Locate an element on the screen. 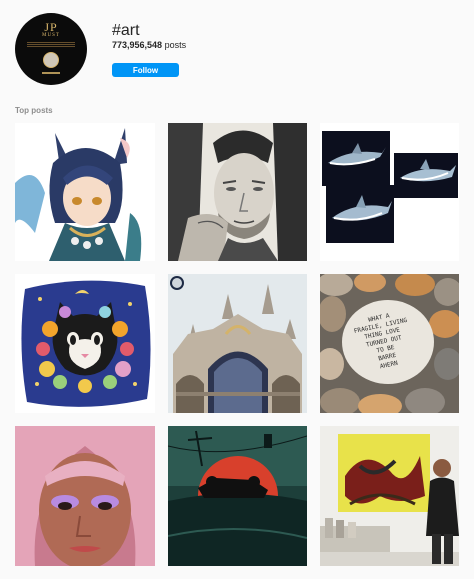 The height and width of the screenshot is (579, 474). post-image-sunset-car is located at coordinates (237, 496).